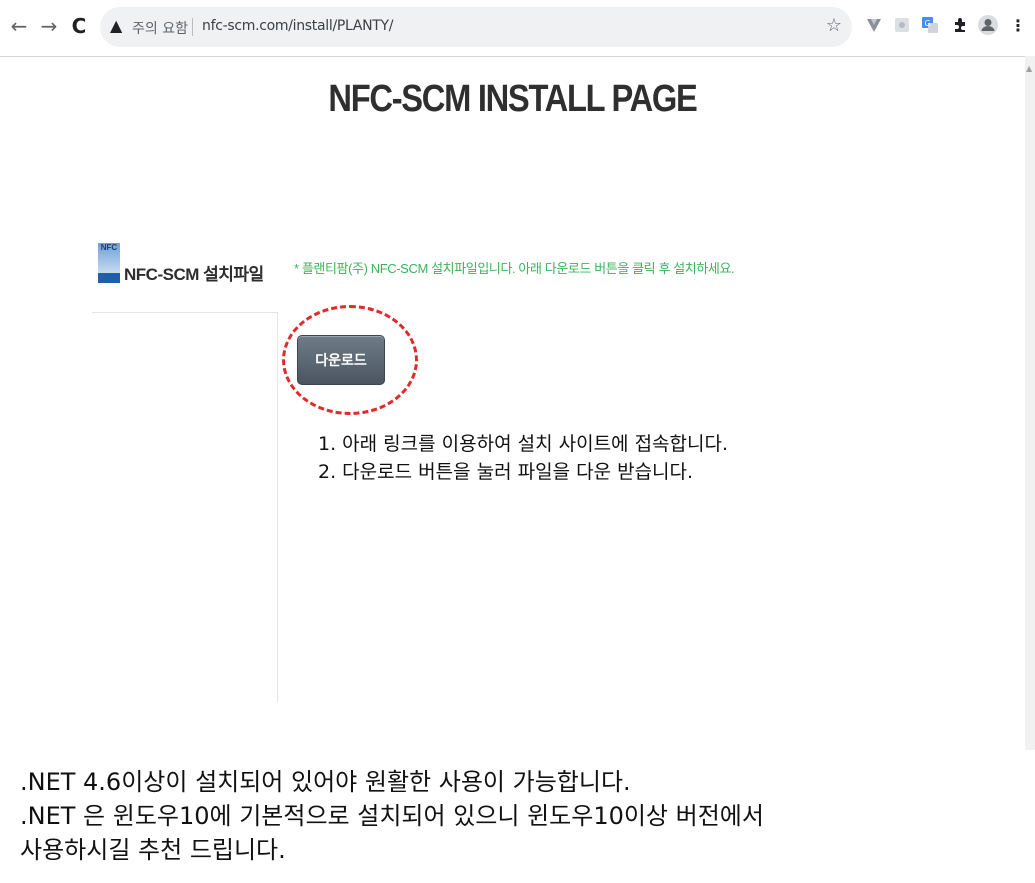  I want to click on profile-icon, so click(988, 25).